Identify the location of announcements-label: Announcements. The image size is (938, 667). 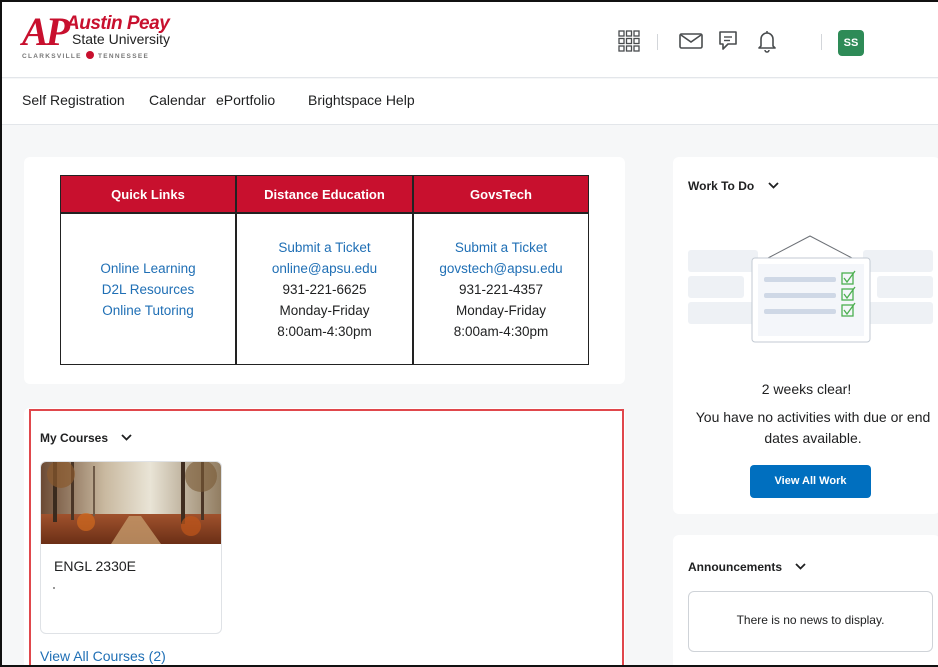
(735, 567).